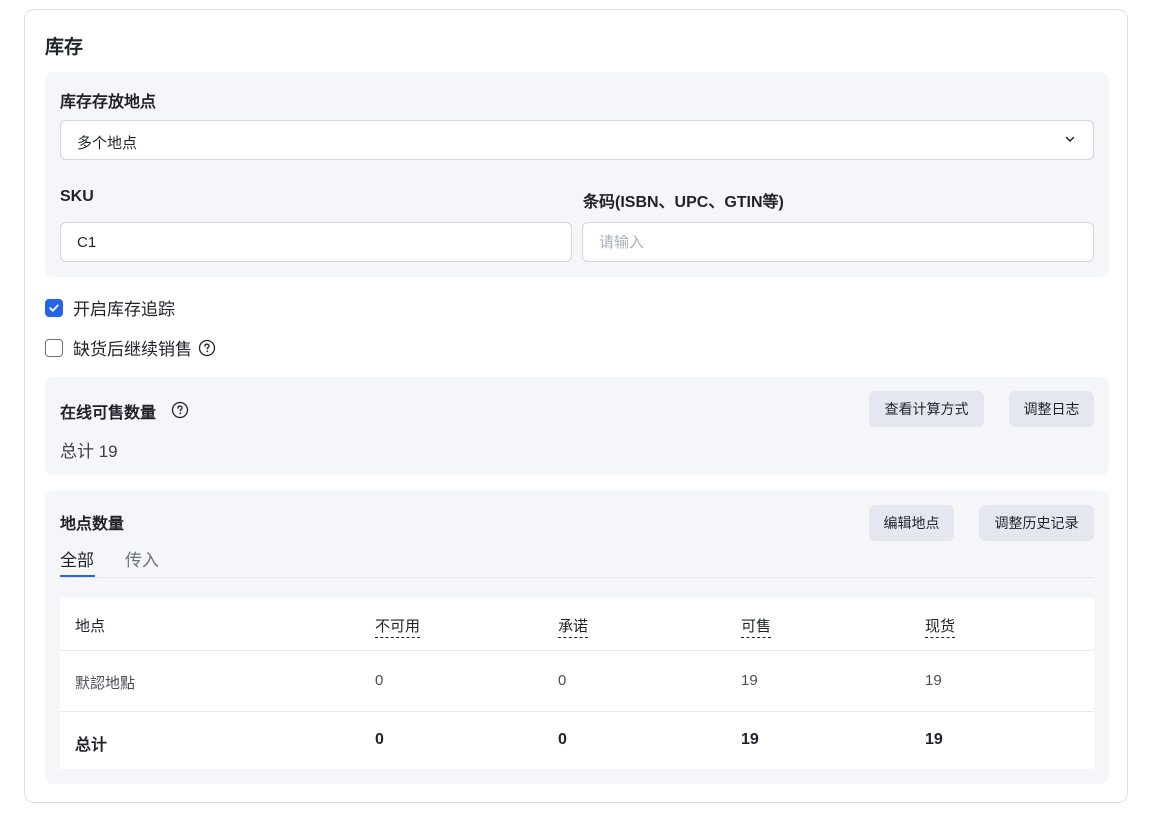 The height and width of the screenshot is (824, 1162). Describe the element at coordinates (108, 413) in the screenshot. I see `online-available-label: 在线可售数量` at that location.